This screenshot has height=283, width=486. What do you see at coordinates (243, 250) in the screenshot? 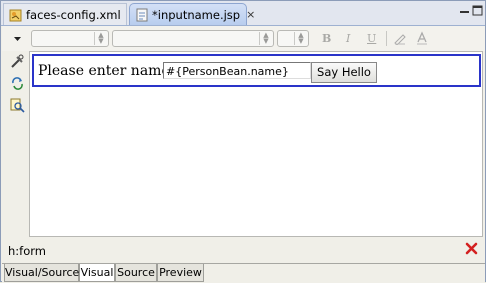
I see `selection-status-bar: h:form` at bounding box center [243, 250].